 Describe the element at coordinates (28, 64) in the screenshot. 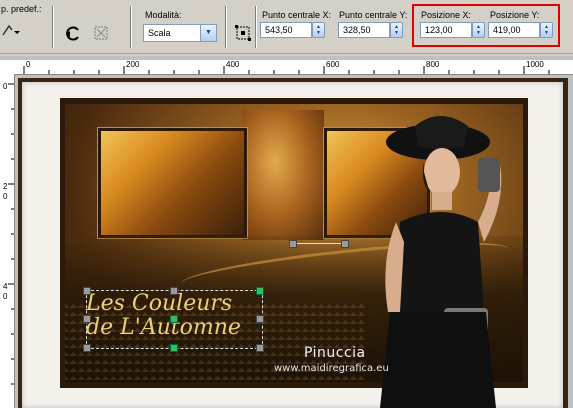

I see `ruler-h-label: 0` at that location.